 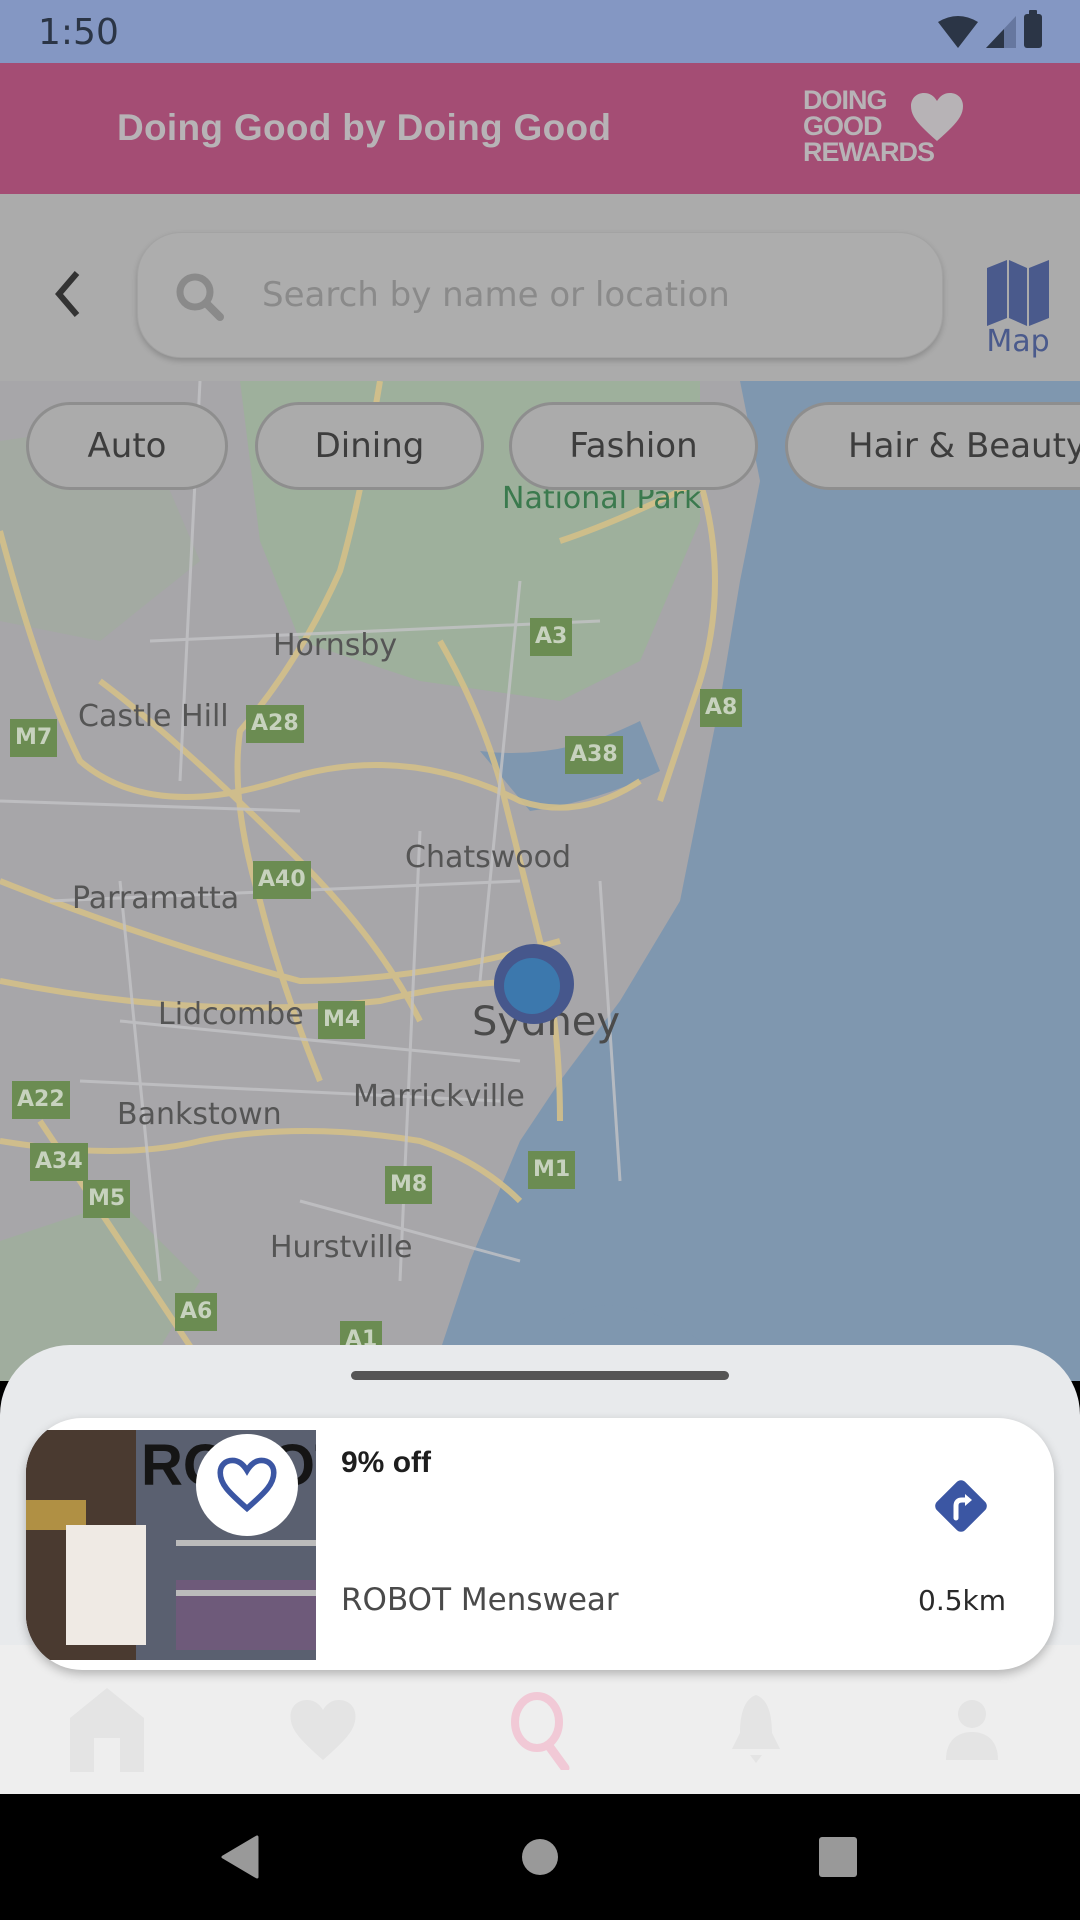 I want to click on search-input, so click(x=582, y=295).